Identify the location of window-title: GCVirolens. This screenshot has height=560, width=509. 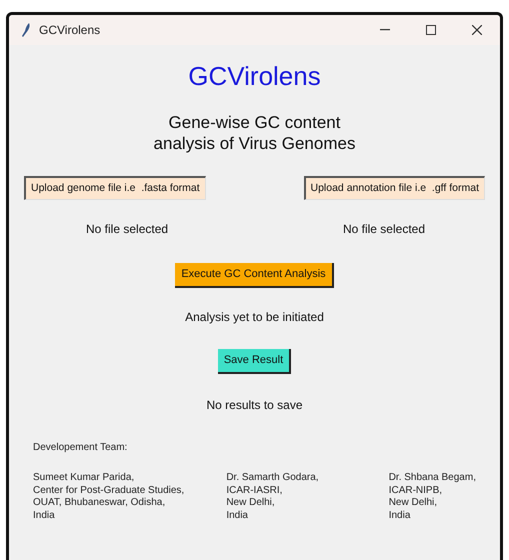
(69, 30).